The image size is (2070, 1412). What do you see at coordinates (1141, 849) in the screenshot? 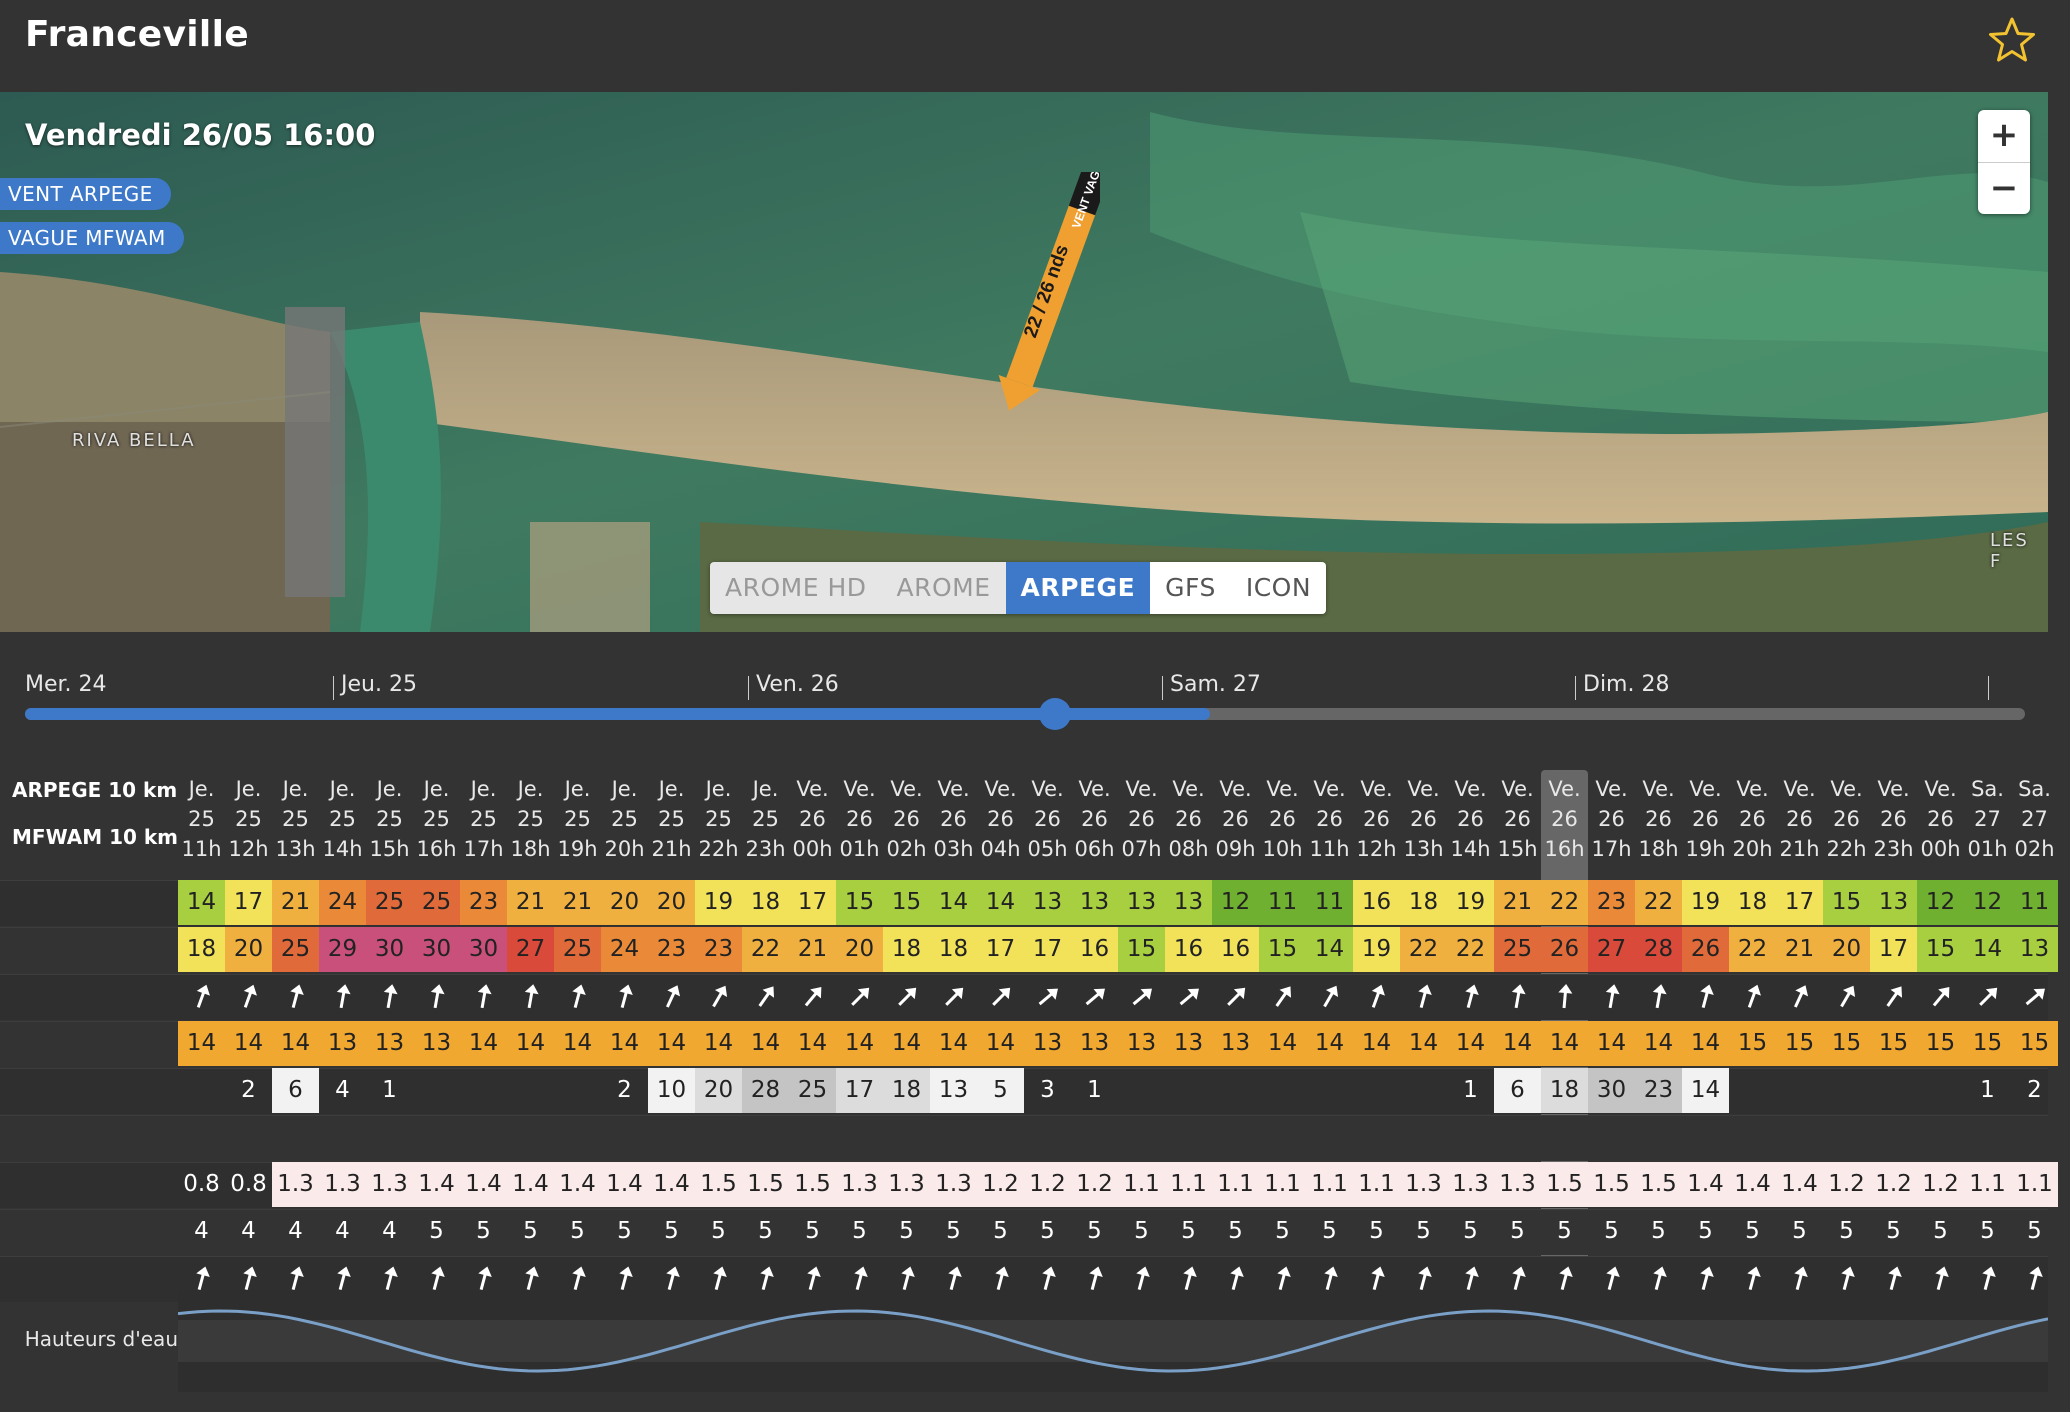
I see `column-header: 07h` at bounding box center [1141, 849].